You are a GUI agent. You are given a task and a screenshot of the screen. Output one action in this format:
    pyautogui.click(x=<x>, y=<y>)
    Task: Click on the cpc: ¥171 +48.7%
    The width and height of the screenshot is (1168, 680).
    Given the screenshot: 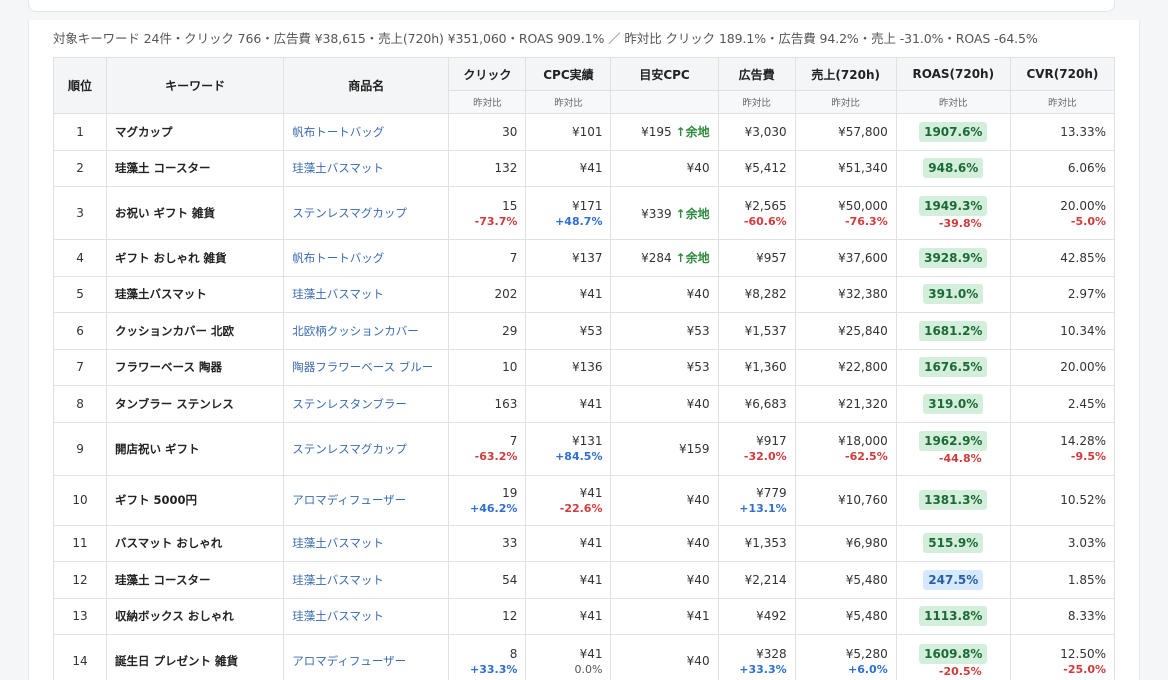 What is the action you would take?
    pyautogui.click(x=568, y=213)
    